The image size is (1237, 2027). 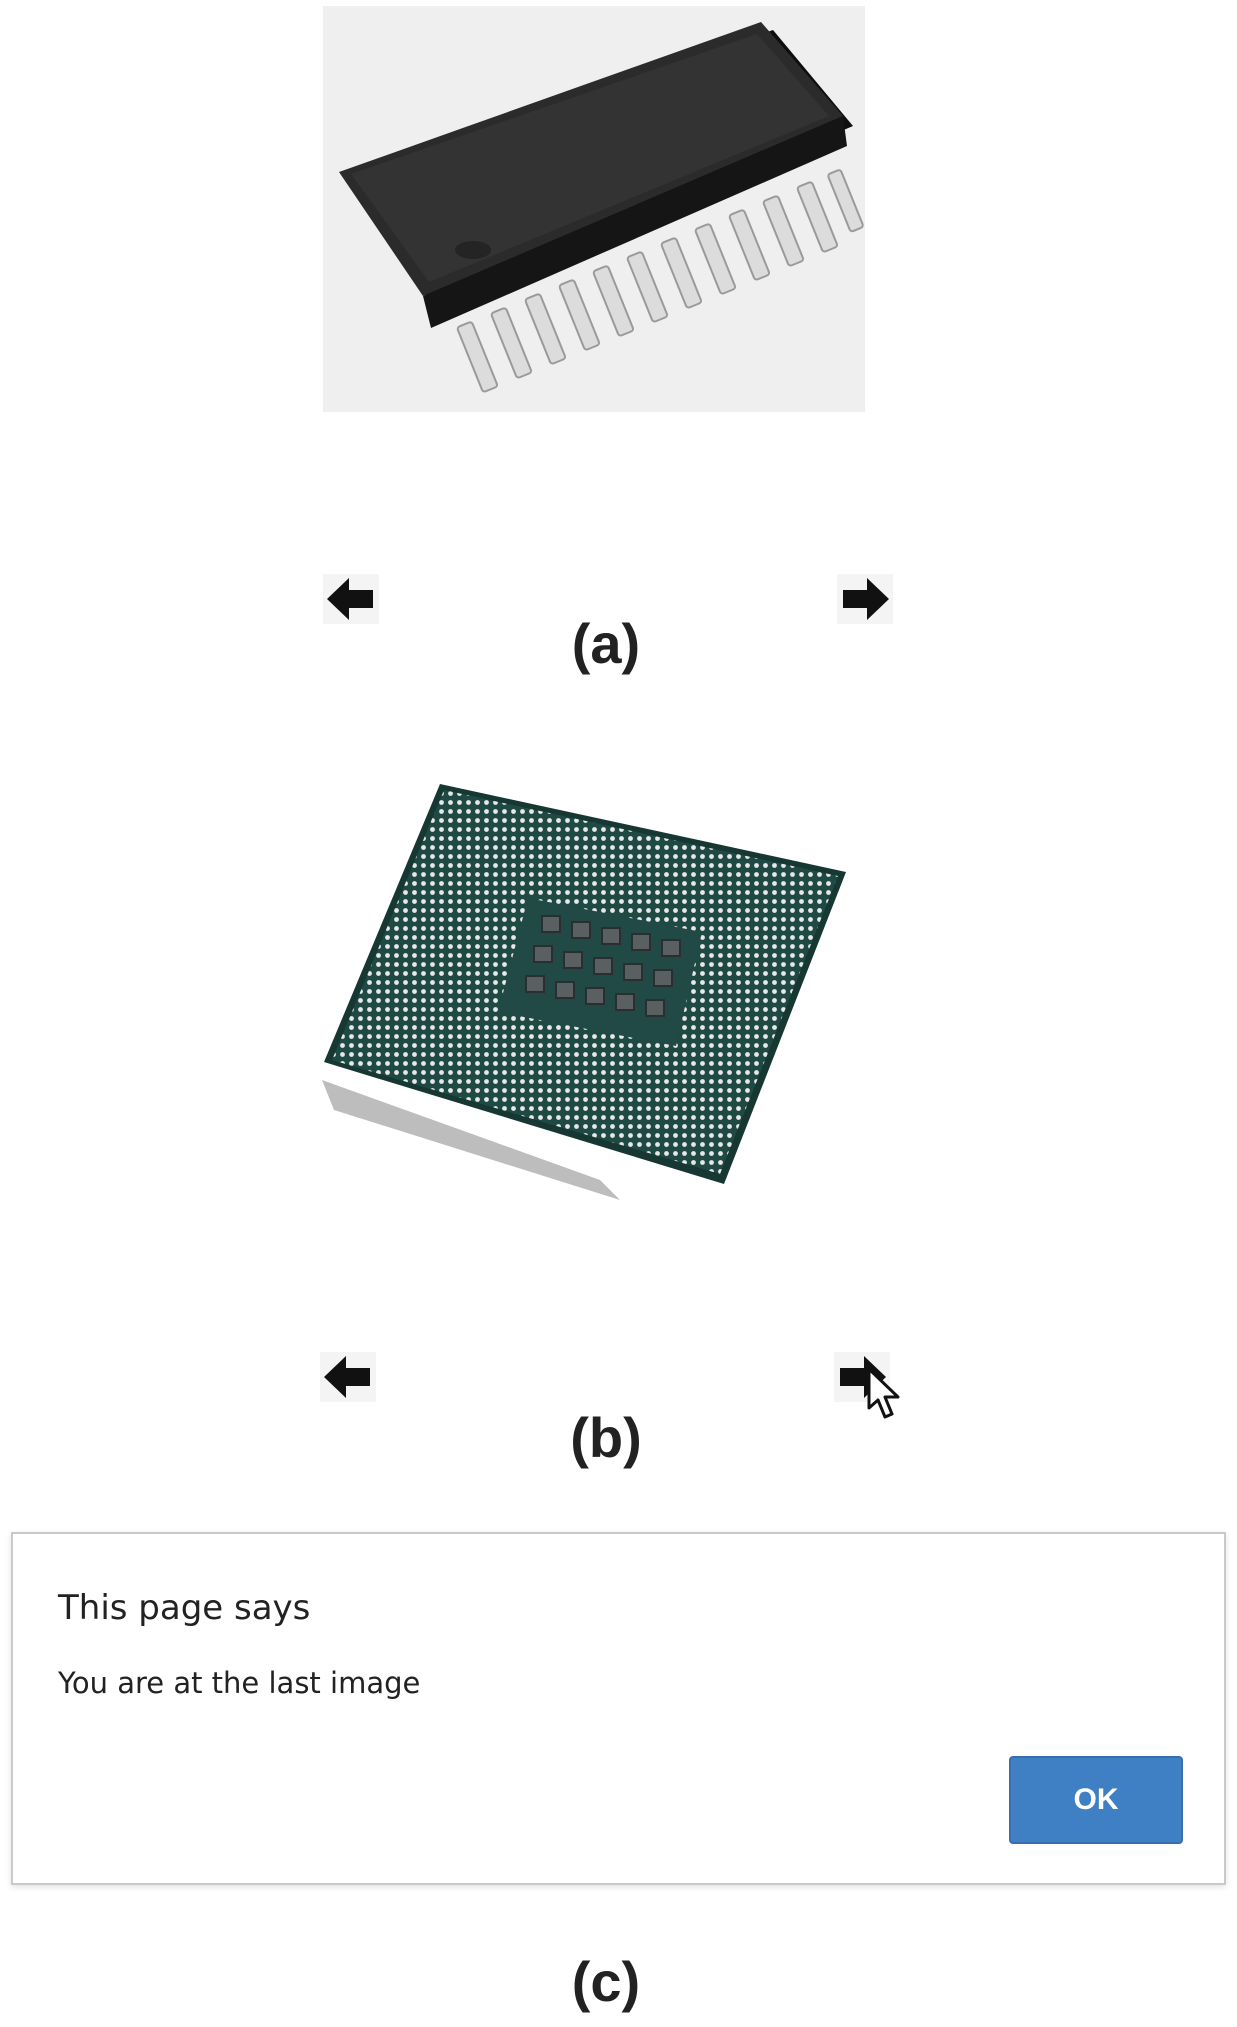 I want to click on next-image-button, so click(x=865, y=599).